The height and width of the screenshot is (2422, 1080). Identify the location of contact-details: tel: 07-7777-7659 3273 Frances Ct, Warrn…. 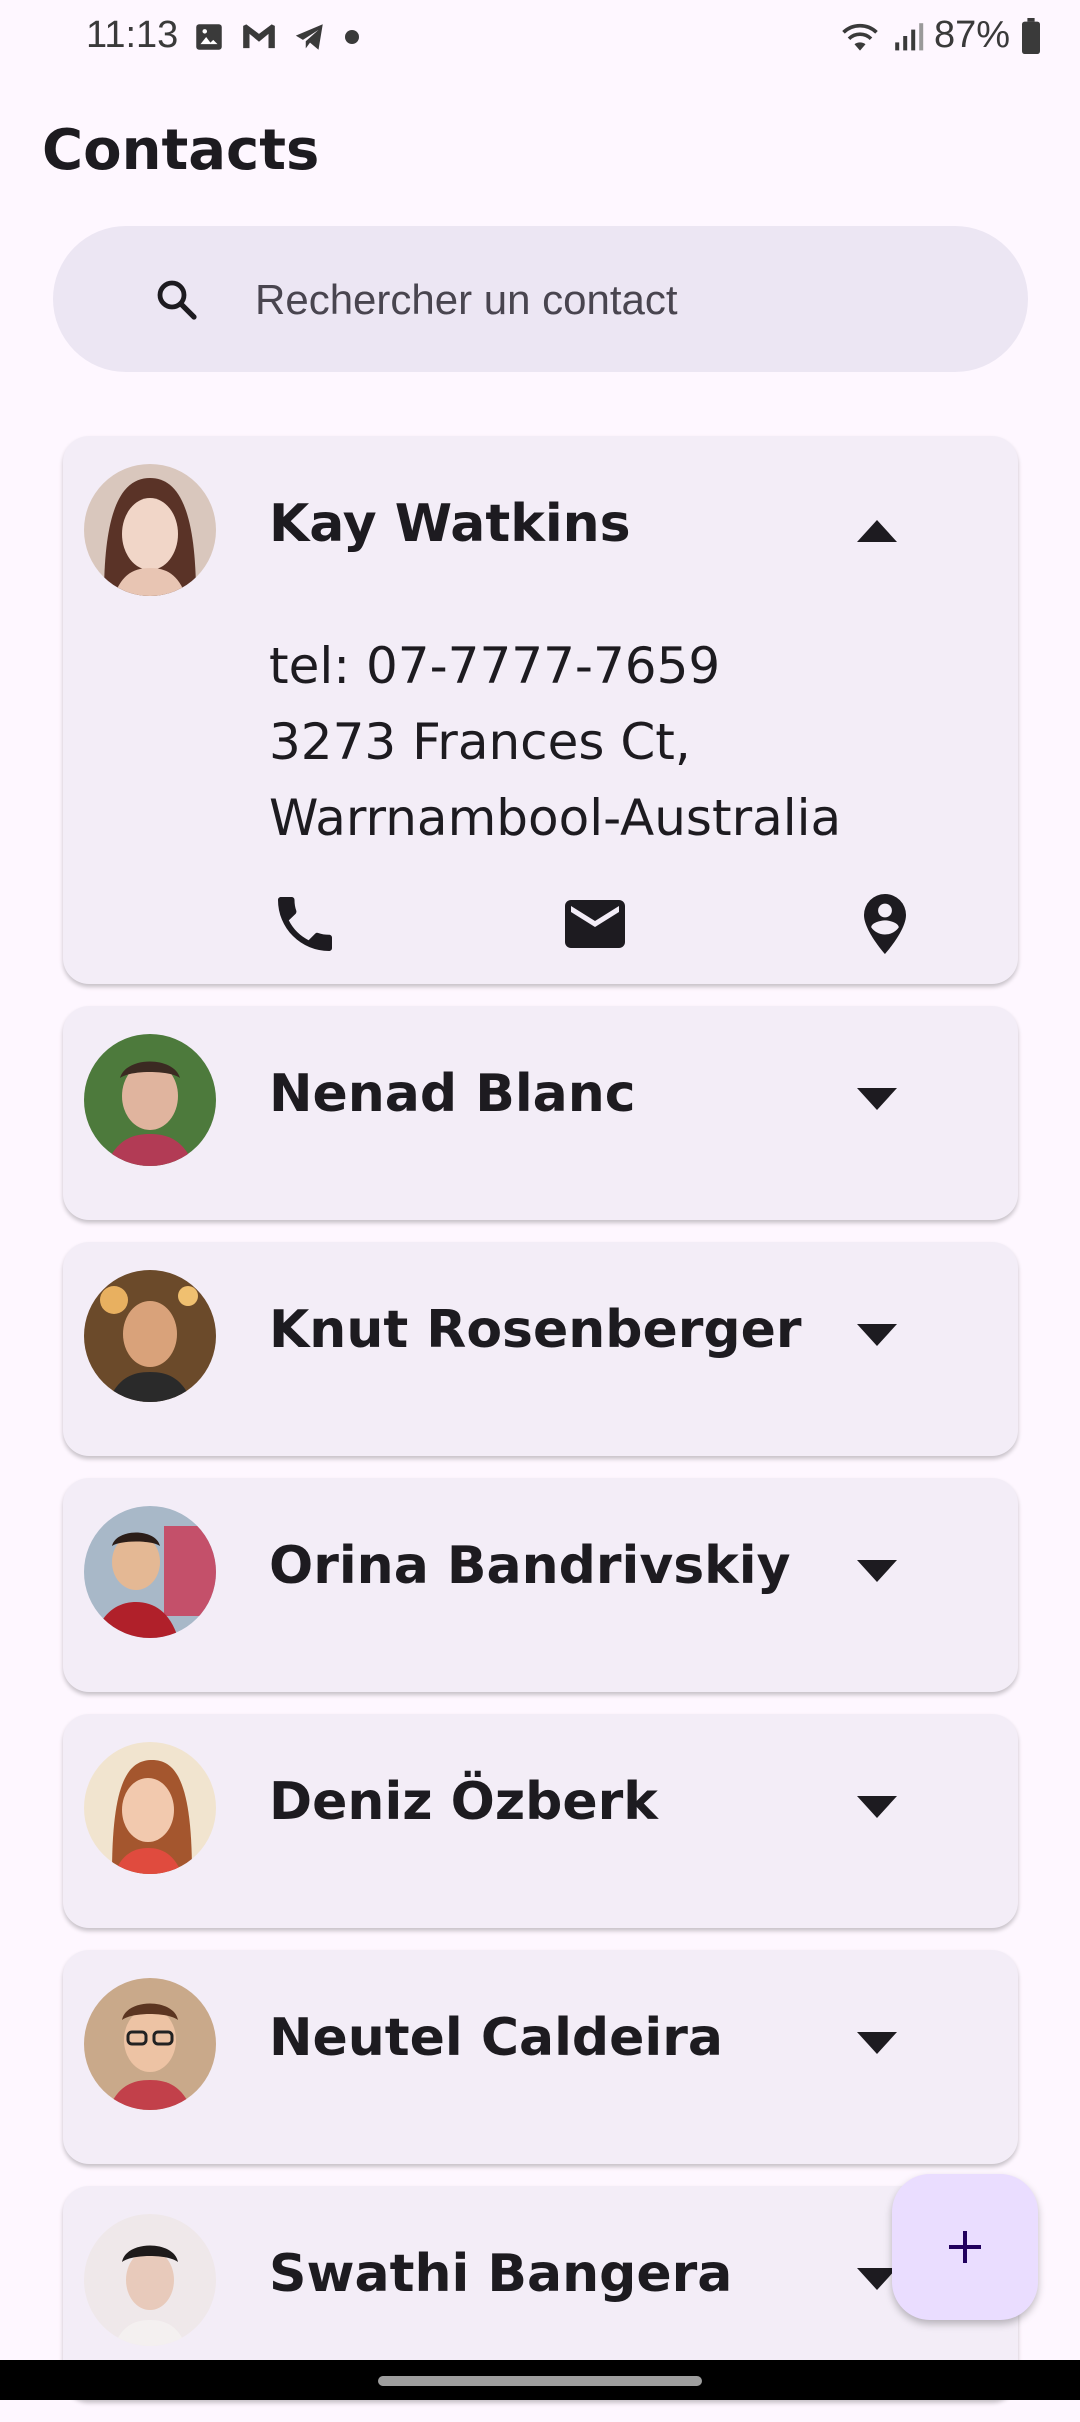
(555, 742).